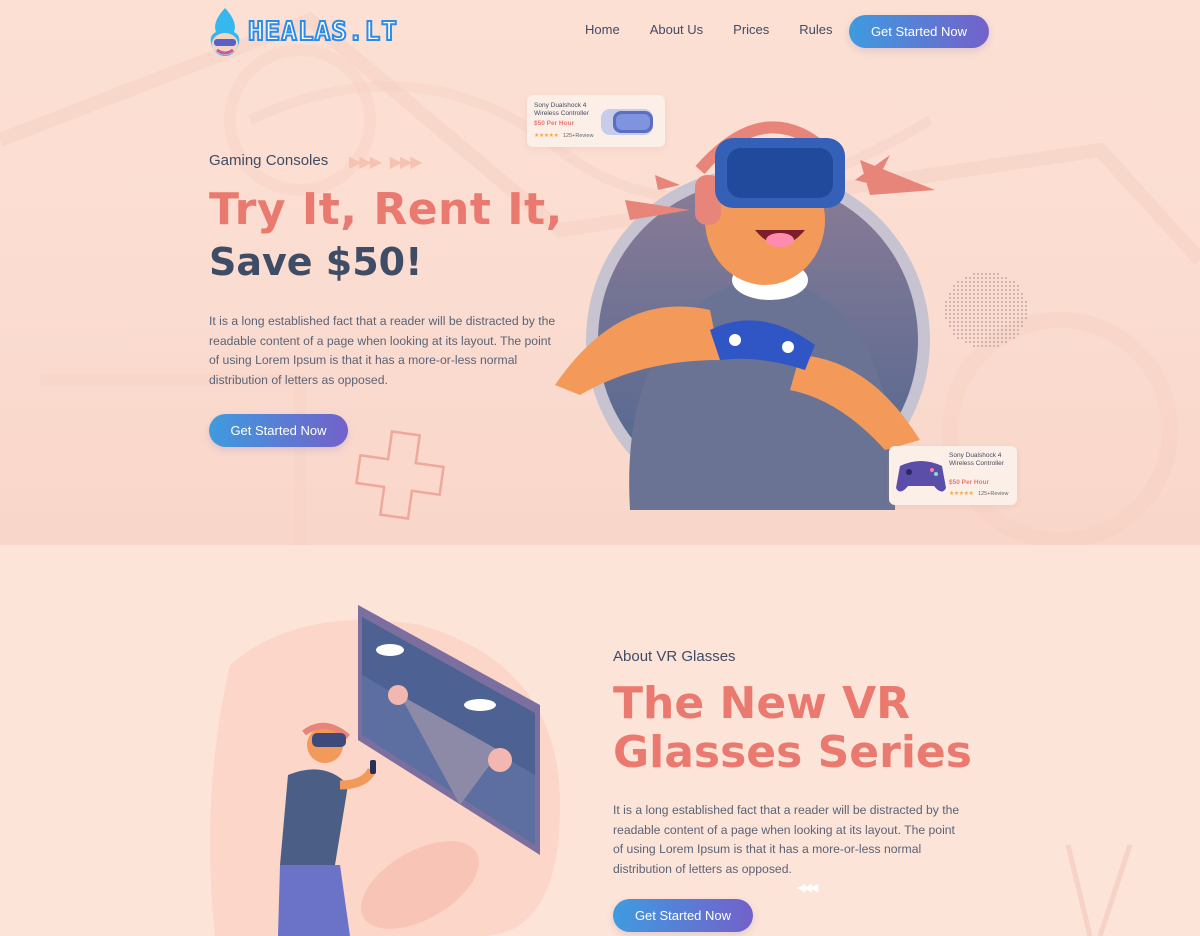 Image resolution: width=1200 pixels, height=936 pixels. I want to click on logo-text: HEALAS.LT, so click(322, 32).